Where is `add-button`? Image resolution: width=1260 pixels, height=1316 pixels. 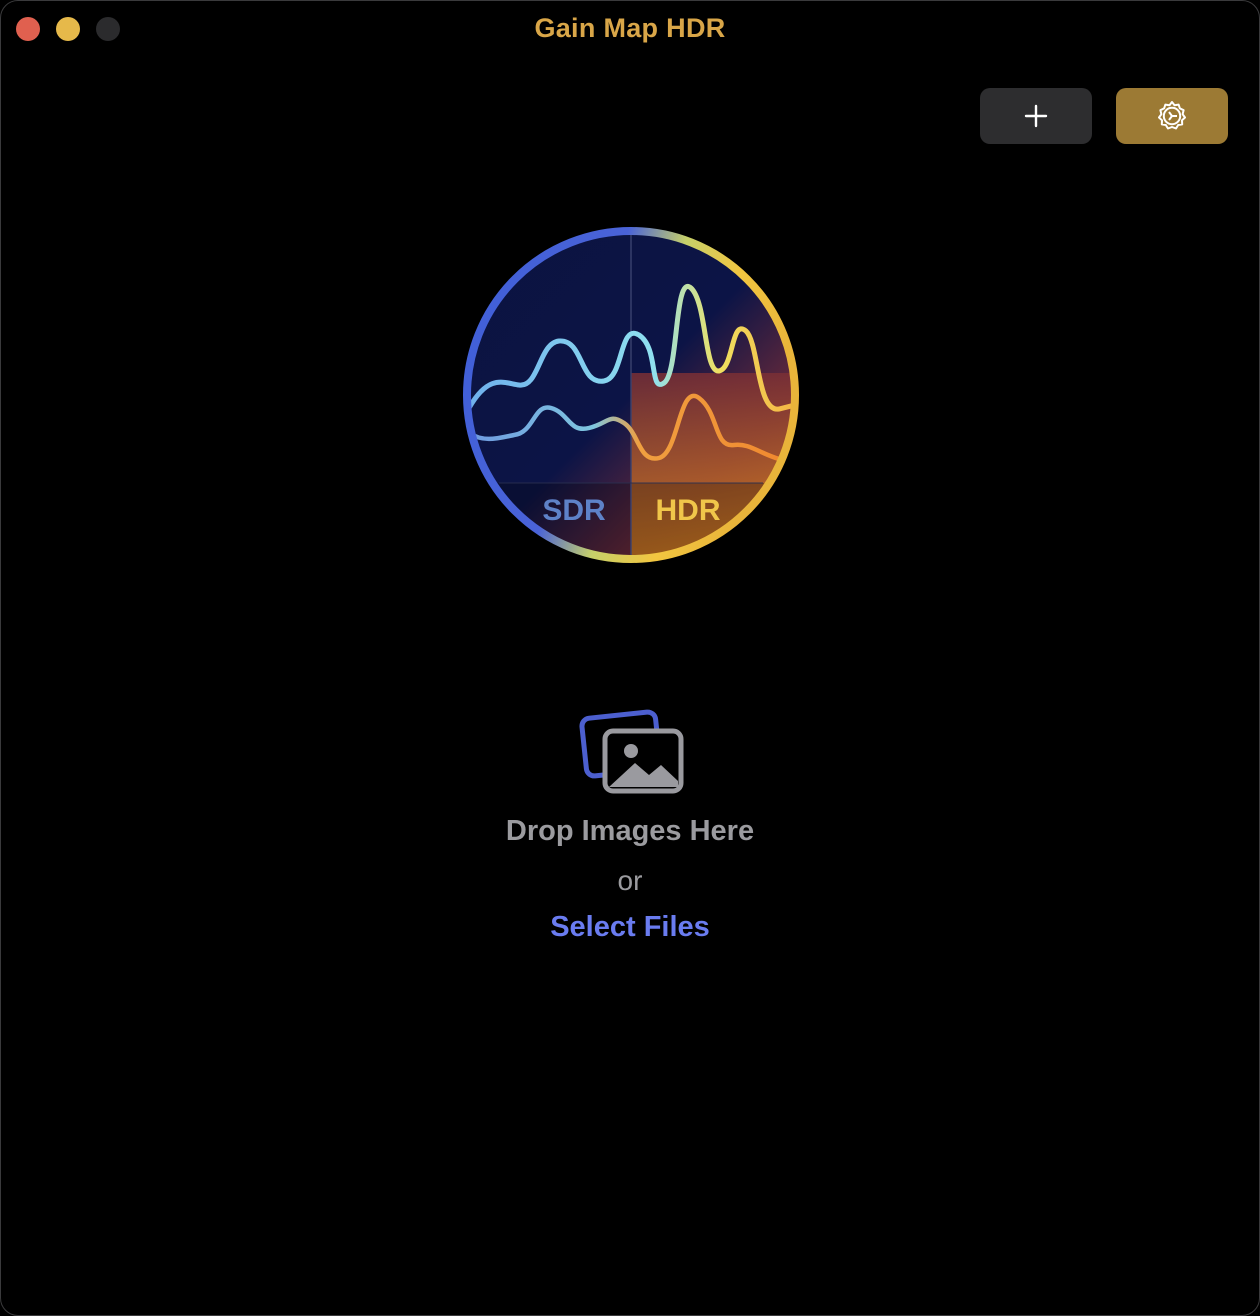
add-button is located at coordinates (1036, 116).